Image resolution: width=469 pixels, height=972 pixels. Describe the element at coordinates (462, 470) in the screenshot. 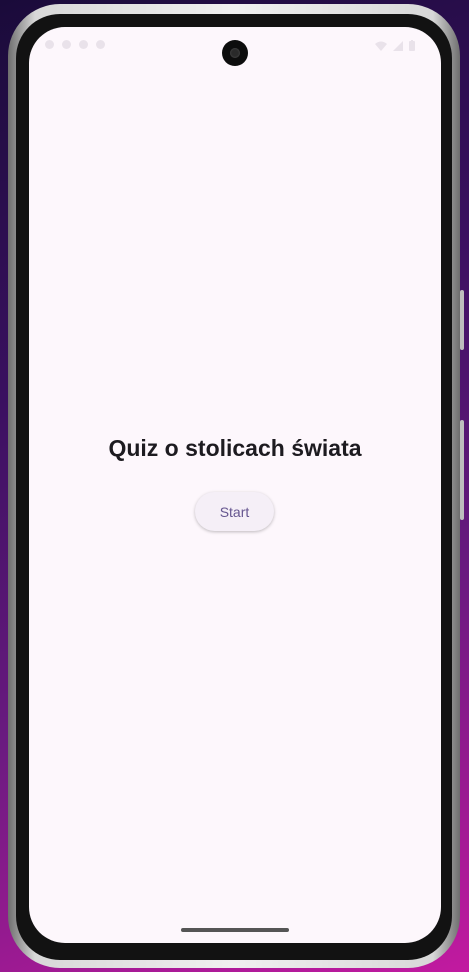

I see `volume-button` at that location.